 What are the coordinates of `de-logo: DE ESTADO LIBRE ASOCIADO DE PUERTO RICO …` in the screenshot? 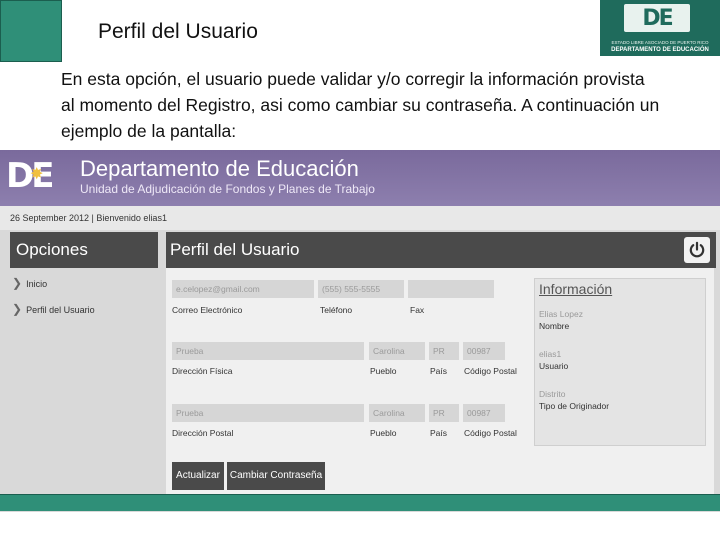 It's located at (660, 28).